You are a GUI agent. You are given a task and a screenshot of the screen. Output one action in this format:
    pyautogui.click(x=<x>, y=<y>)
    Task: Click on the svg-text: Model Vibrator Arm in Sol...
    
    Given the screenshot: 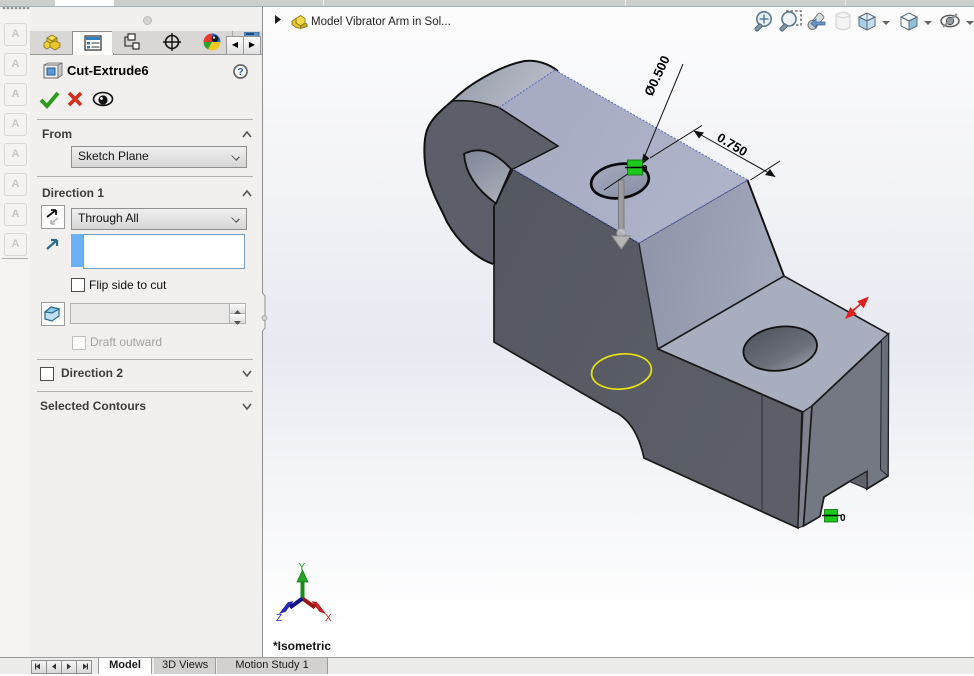 What is the action you would take?
    pyautogui.click(x=381, y=22)
    